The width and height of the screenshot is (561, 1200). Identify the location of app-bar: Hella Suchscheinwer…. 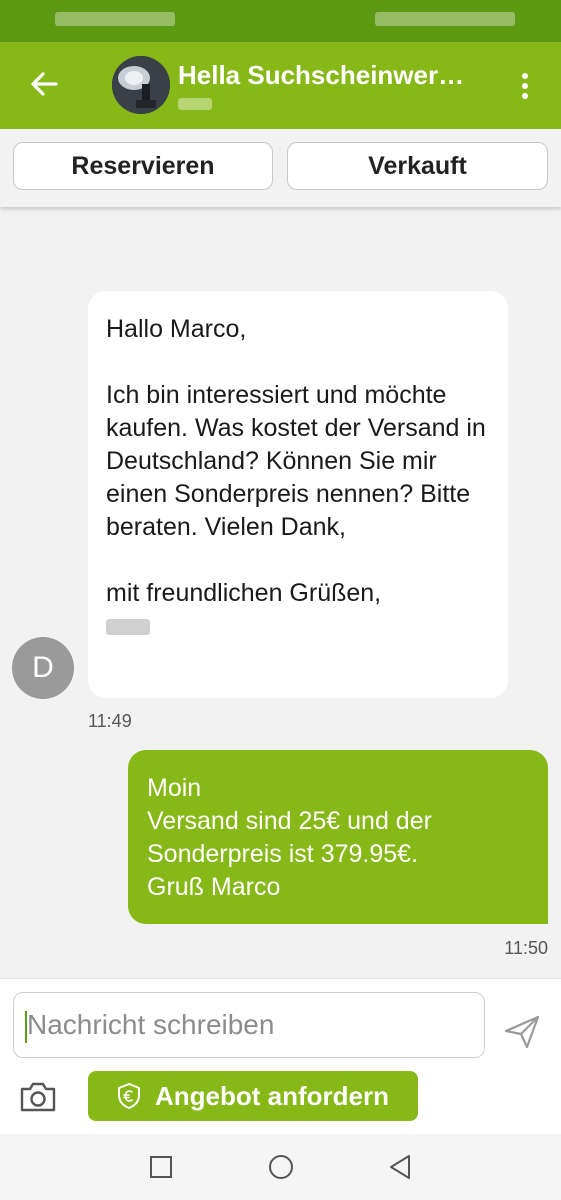
(280, 85).